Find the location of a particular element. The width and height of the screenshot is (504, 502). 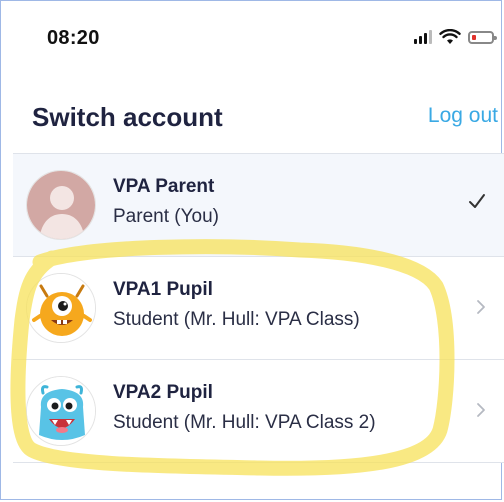

header: Switch account Log out is located at coordinates (252, 121).